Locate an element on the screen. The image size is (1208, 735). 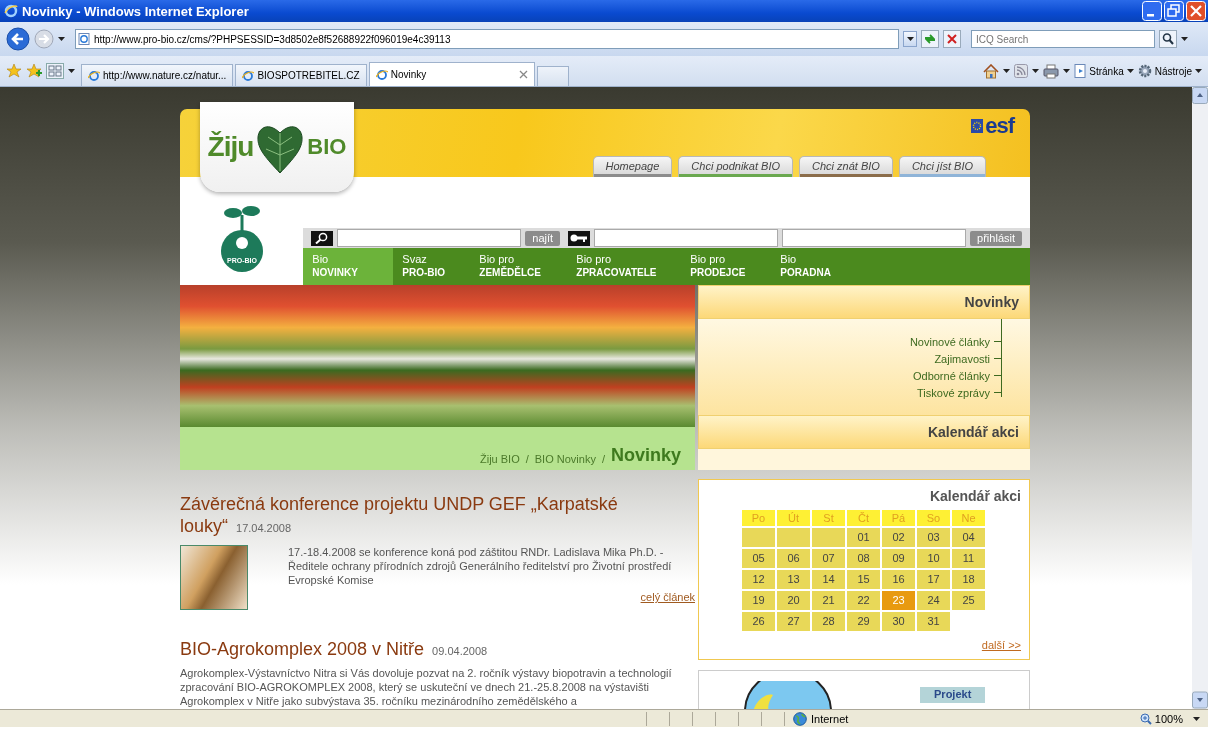
next-link: další >> is located at coordinates (1001, 645).